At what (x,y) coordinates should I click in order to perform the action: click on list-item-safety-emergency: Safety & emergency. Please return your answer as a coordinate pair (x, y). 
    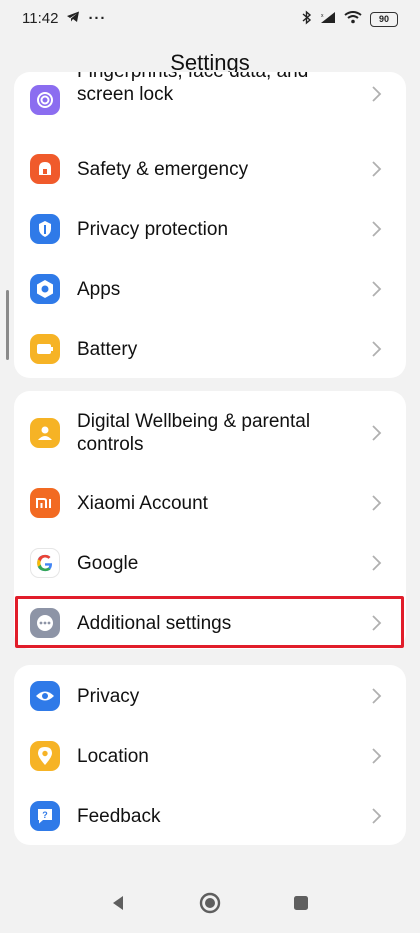
    Looking at the image, I should click on (210, 169).